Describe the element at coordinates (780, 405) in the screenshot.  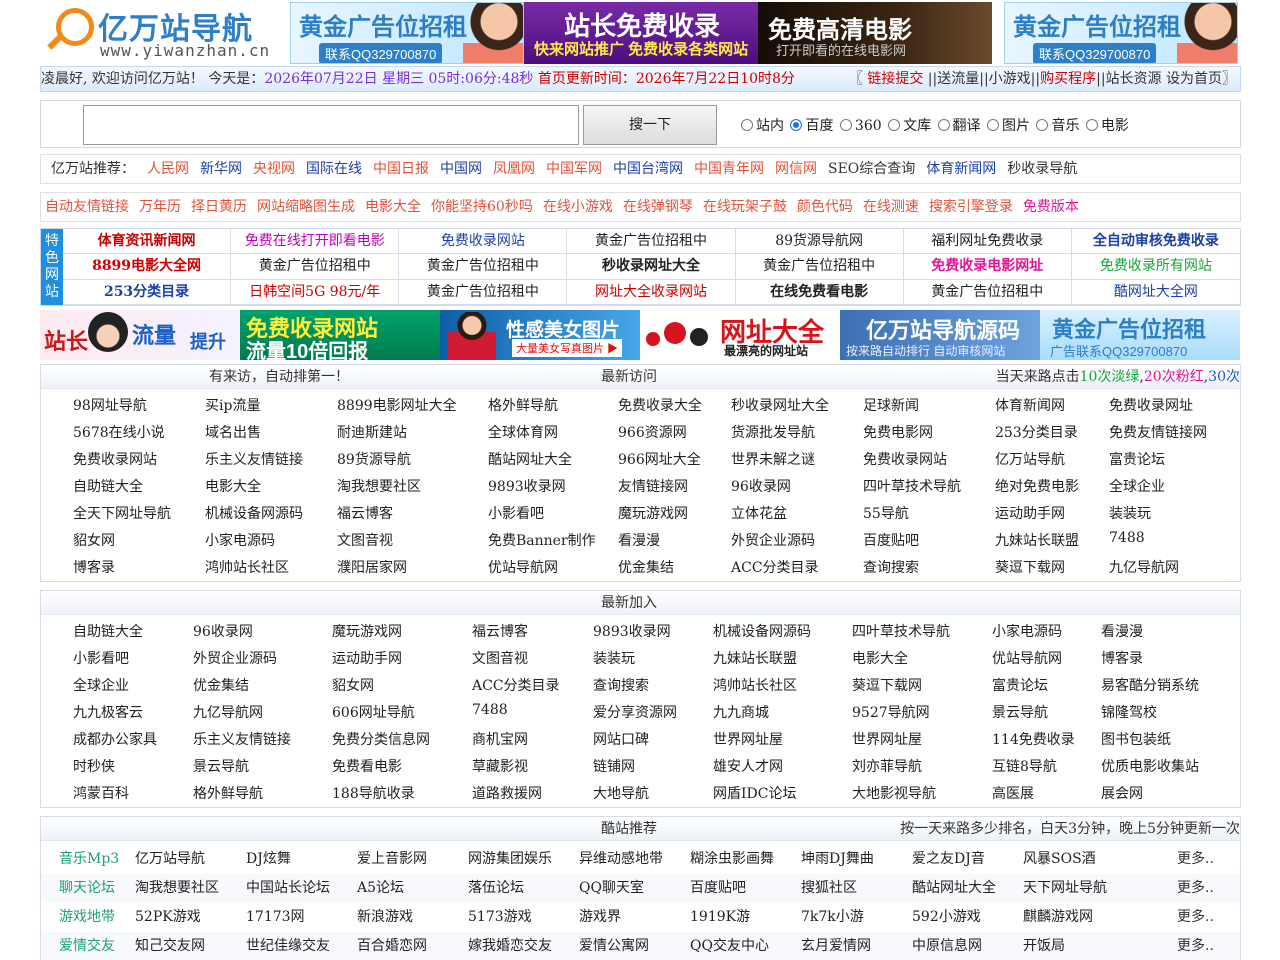
I see `site-link: 秒收录网址大全` at that location.